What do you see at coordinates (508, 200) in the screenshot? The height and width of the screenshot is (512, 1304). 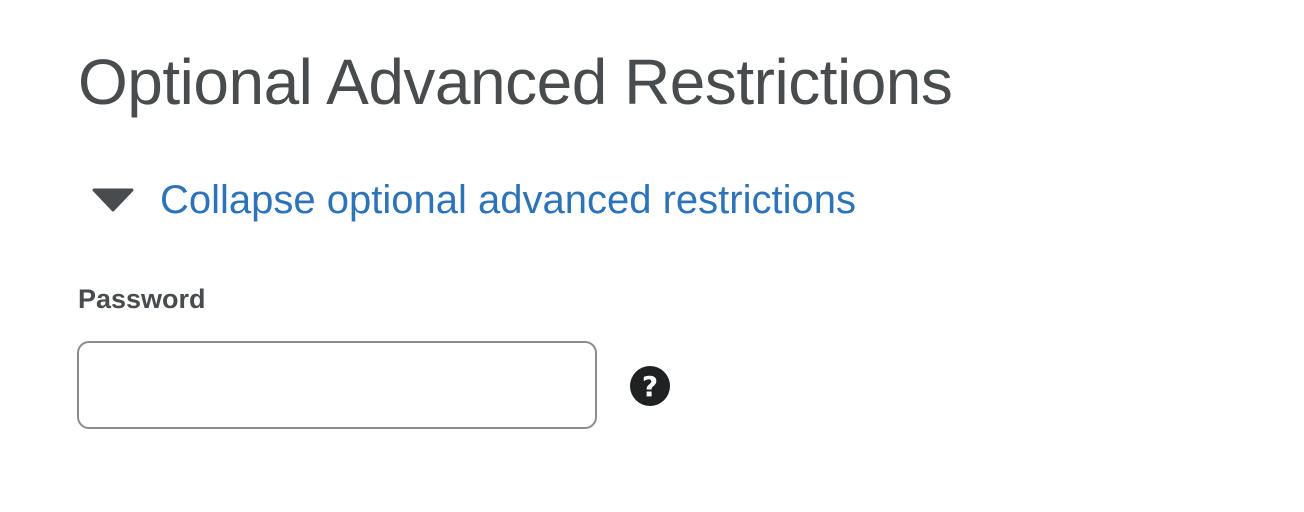 I see `collapse-restrictions-label: Collapse optional advanced restrictions` at bounding box center [508, 200].